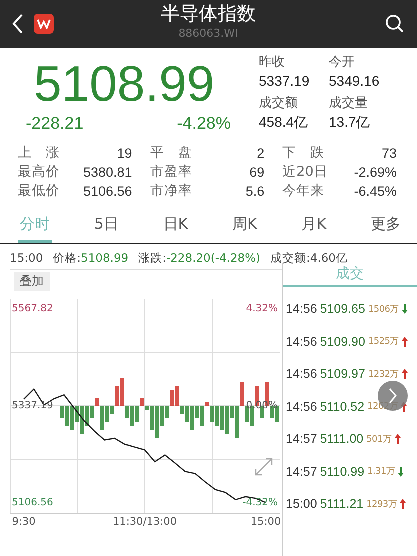  What do you see at coordinates (44, 24) in the screenshot?
I see `app-logo-icon` at bounding box center [44, 24].